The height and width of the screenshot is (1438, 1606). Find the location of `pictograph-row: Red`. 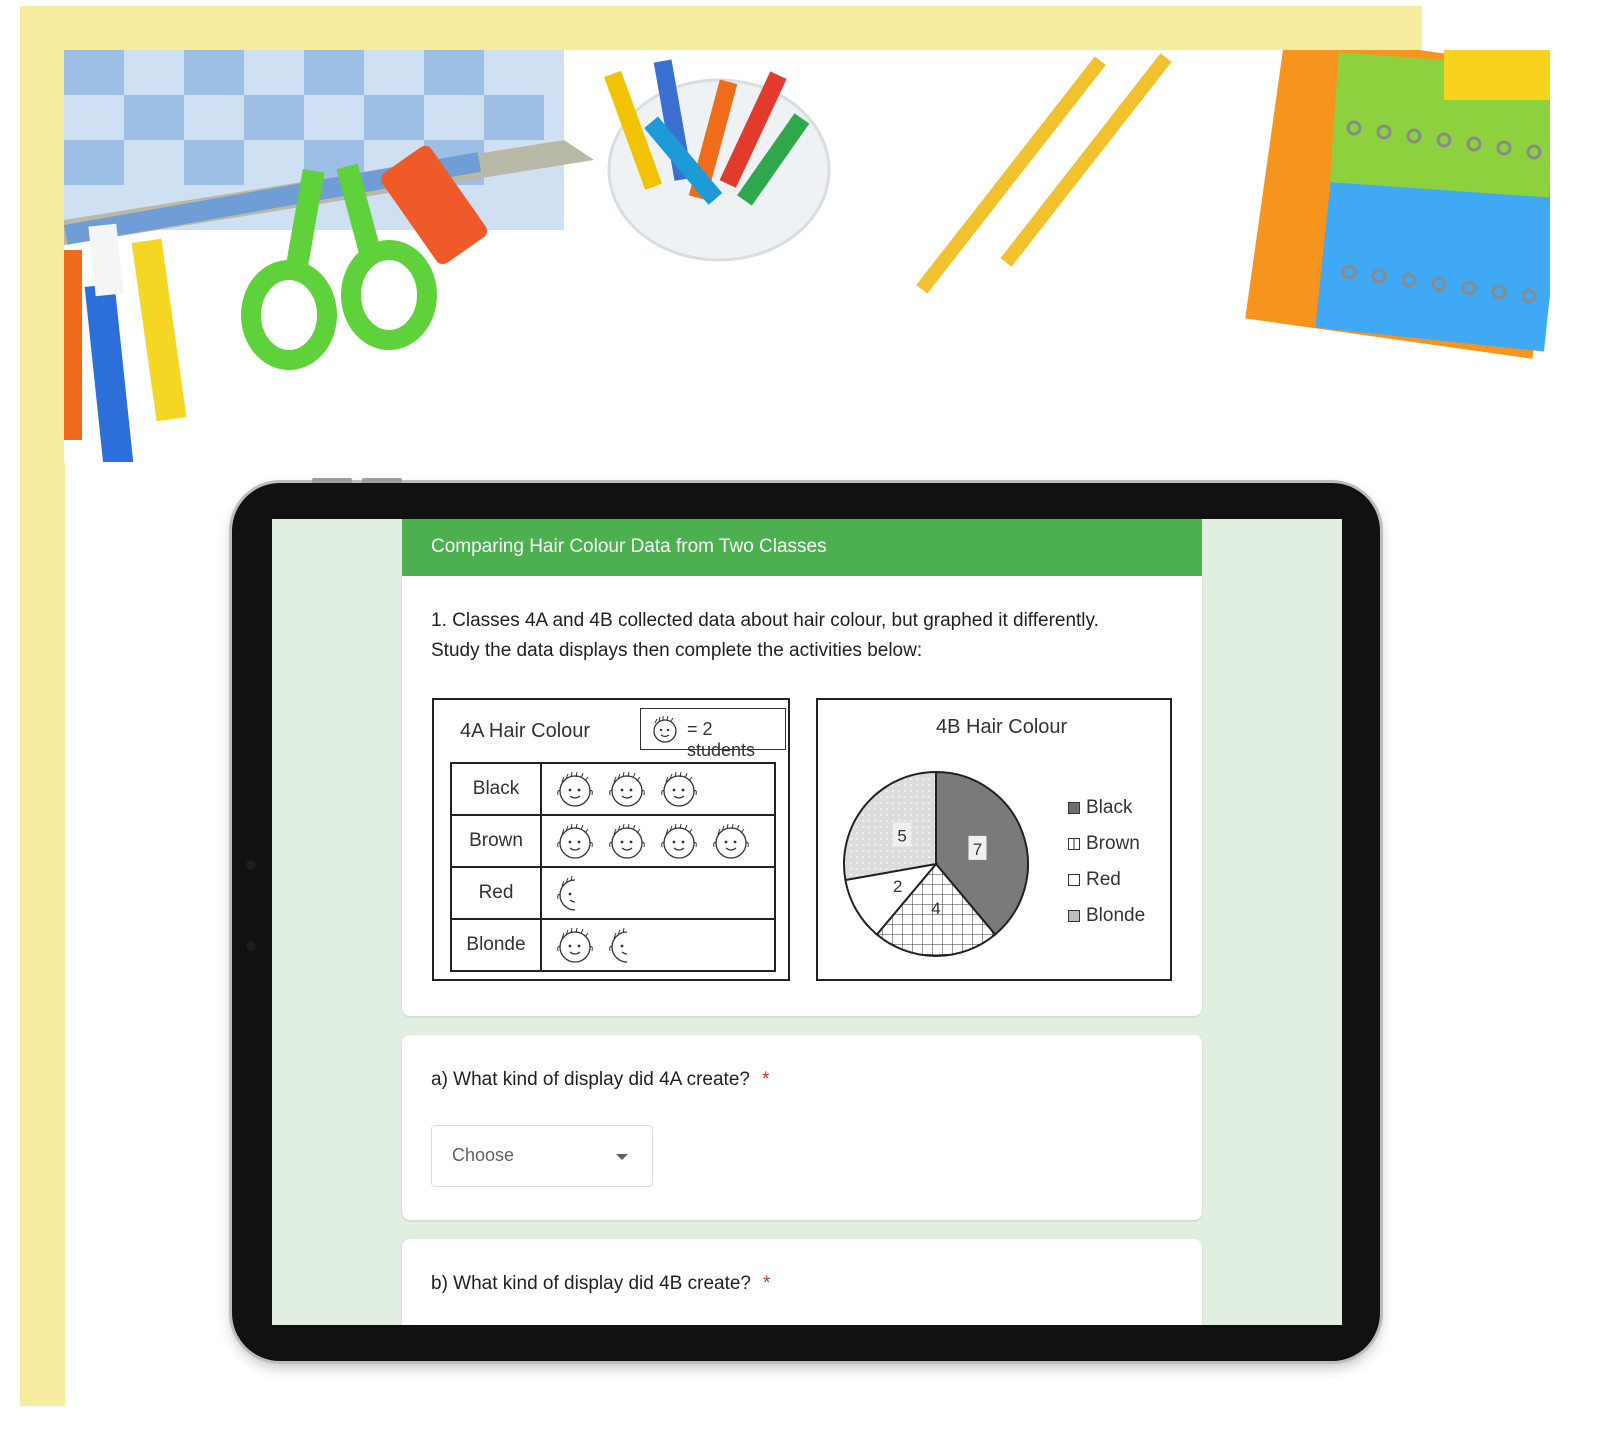

pictograph-row: Red is located at coordinates (613, 894).